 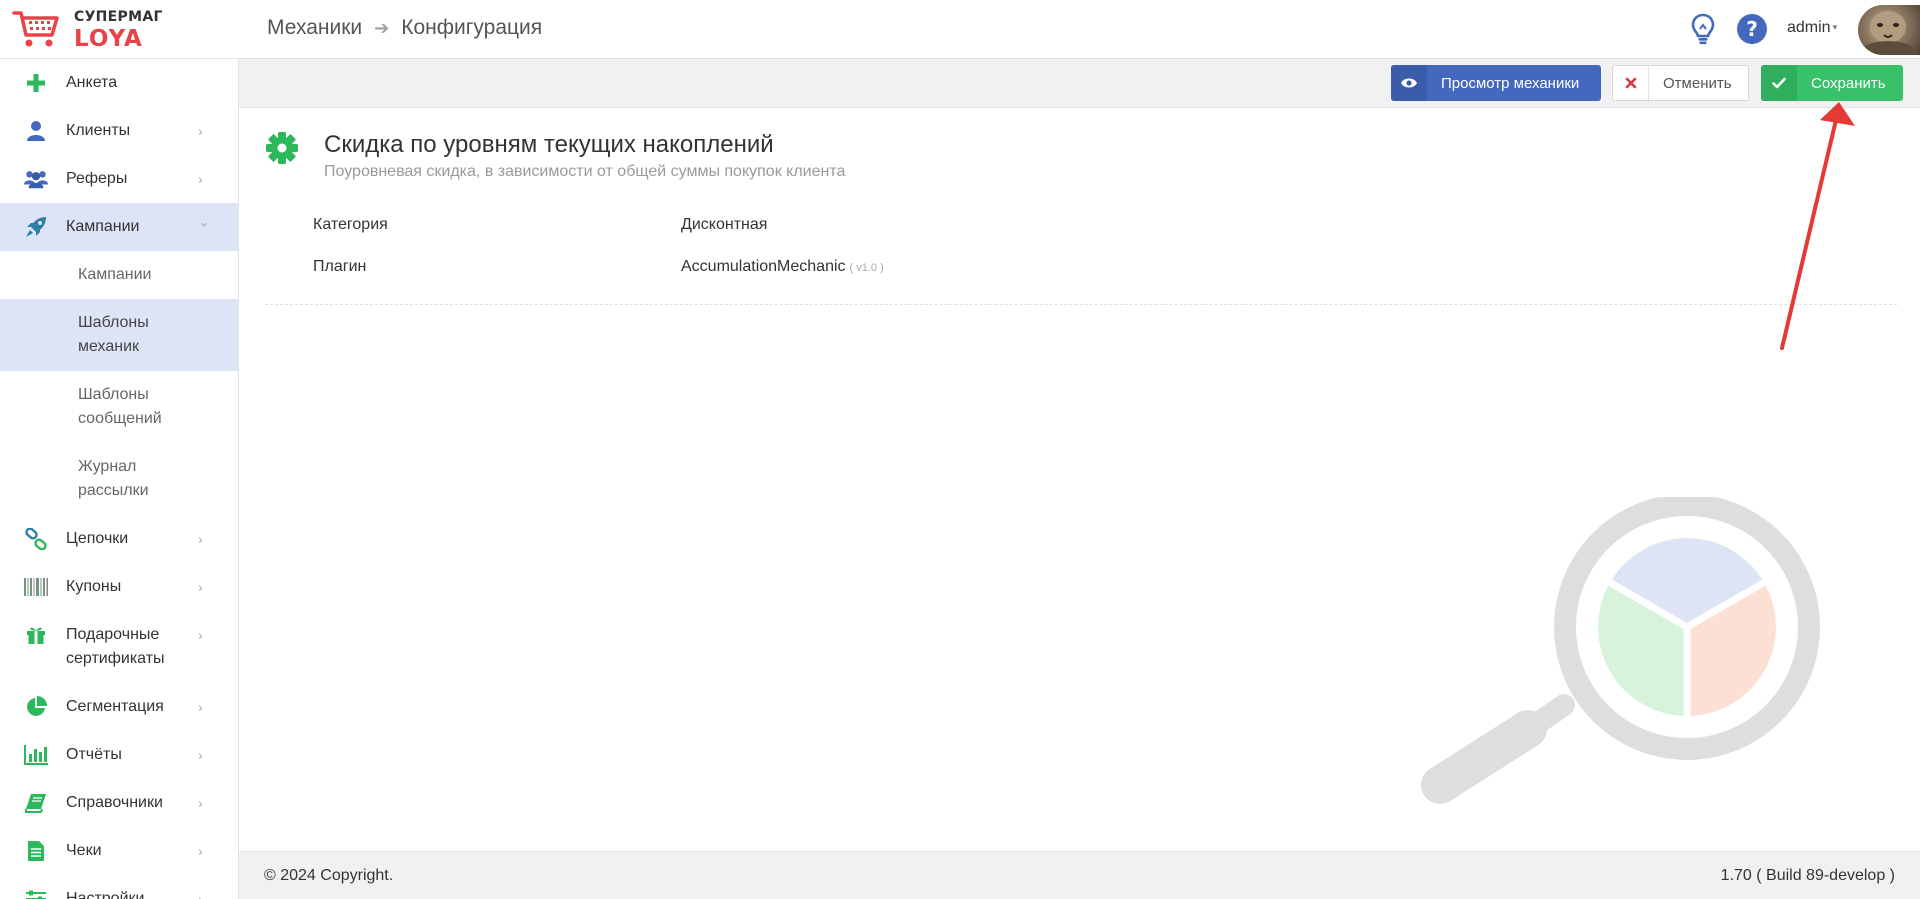 What do you see at coordinates (763, 266) in the screenshot?
I see `property-value-text: AccumulationMechanic` at bounding box center [763, 266].